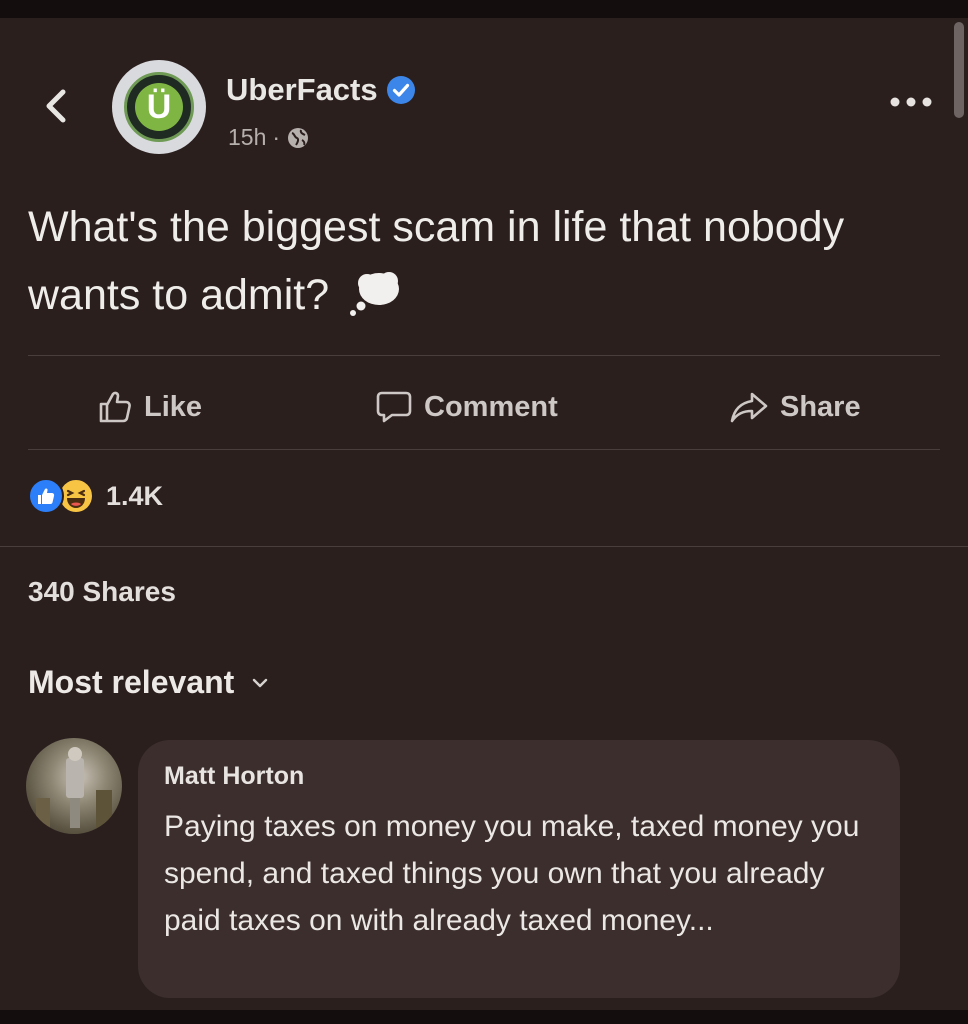 This screenshot has width=968, height=1024. I want to click on comment-label: Comment, so click(491, 406).